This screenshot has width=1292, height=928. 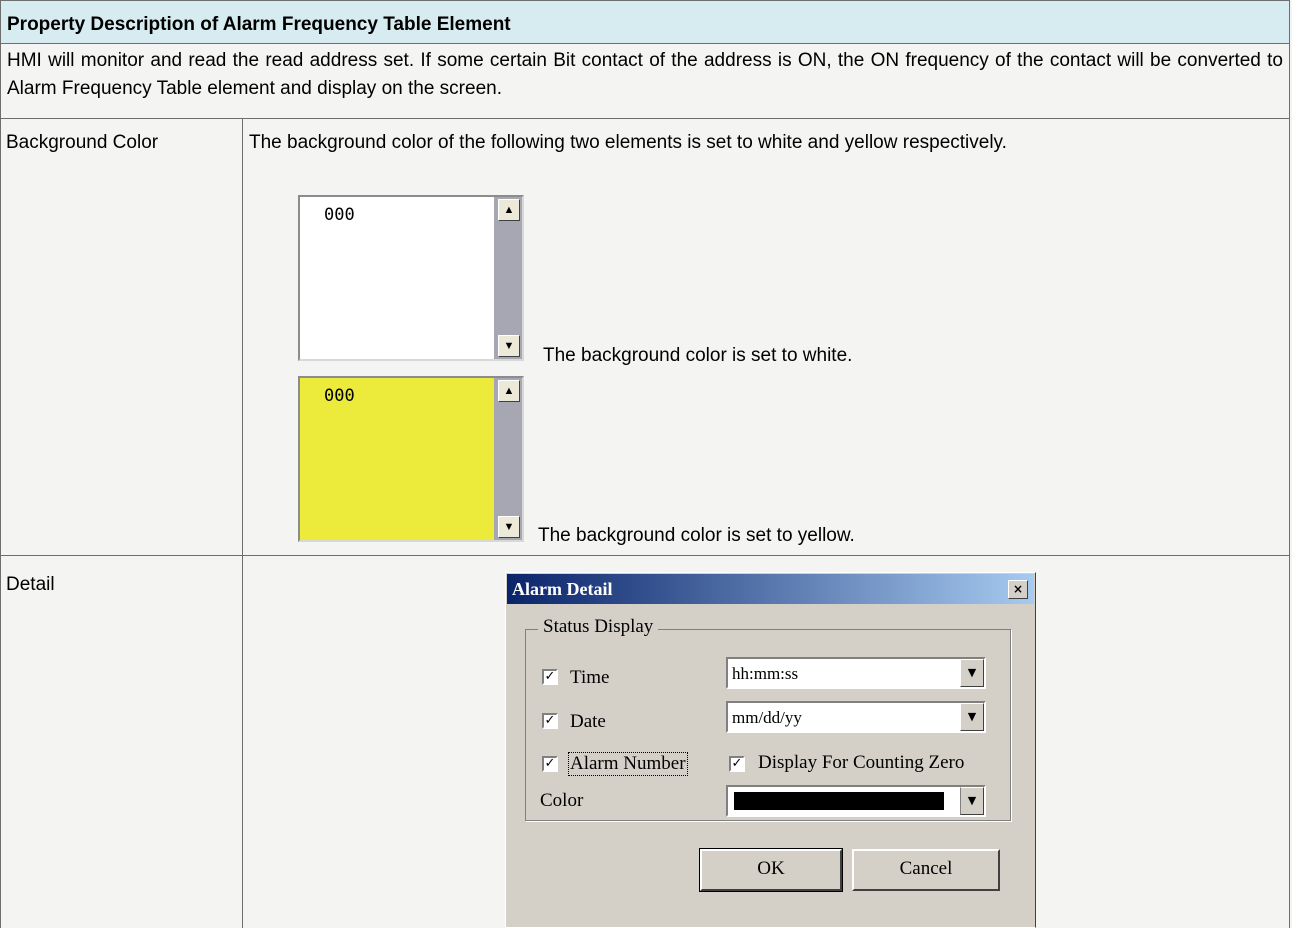 What do you see at coordinates (645, 555) in the screenshot?
I see `row-divider` at bounding box center [645, 555].